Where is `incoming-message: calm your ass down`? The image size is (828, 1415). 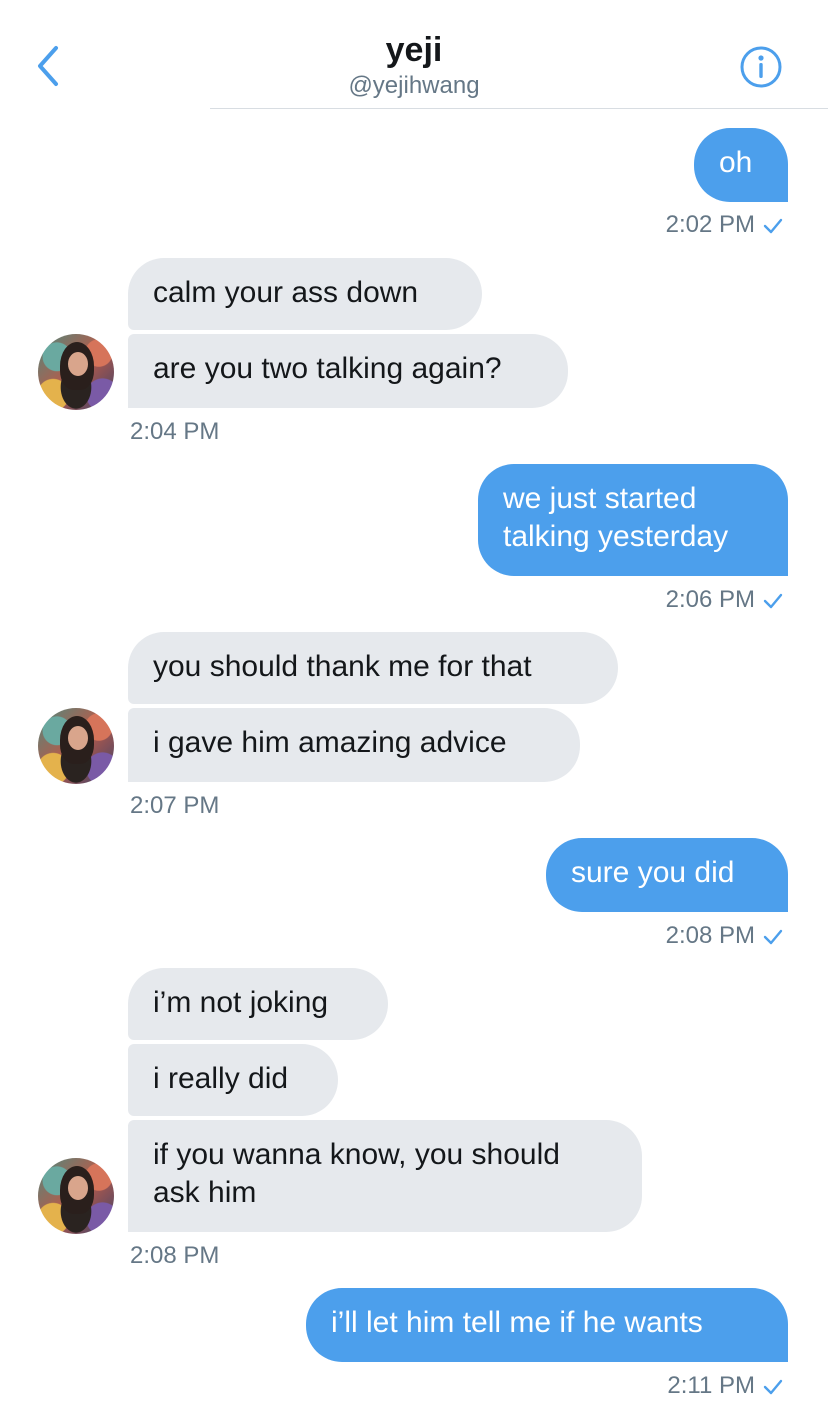 incoming-message: calm your ass down is located at coordinates (305, 294).